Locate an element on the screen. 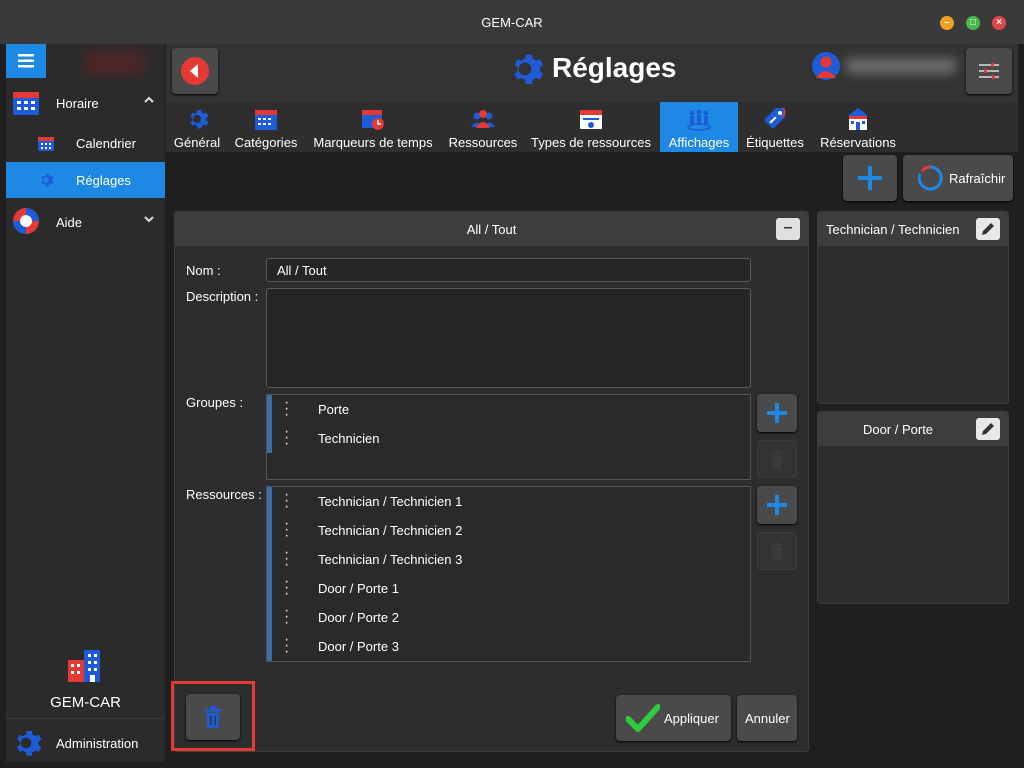  tab-label: Types de ressources is located at coordinates (591, 142).